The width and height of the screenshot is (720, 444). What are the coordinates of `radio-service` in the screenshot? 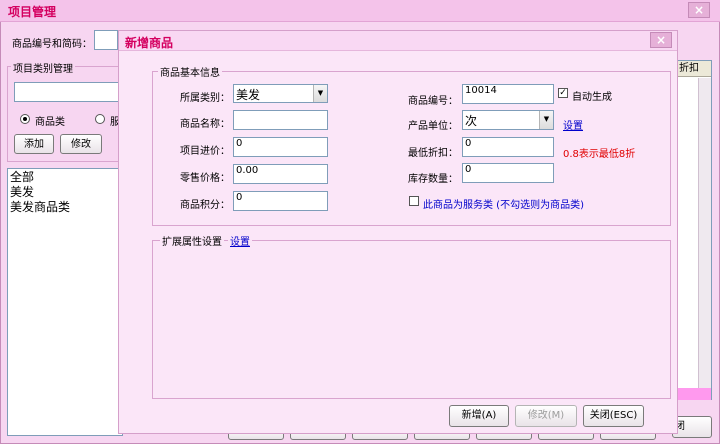 It's located at (100, 119).